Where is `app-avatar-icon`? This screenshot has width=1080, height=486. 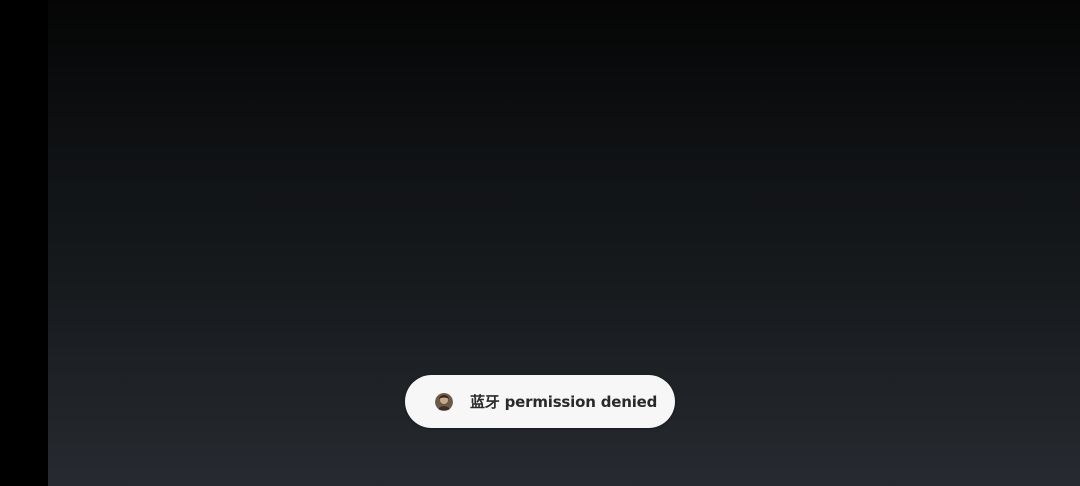
app-avatar-icon is located at coordinates (444, 401).